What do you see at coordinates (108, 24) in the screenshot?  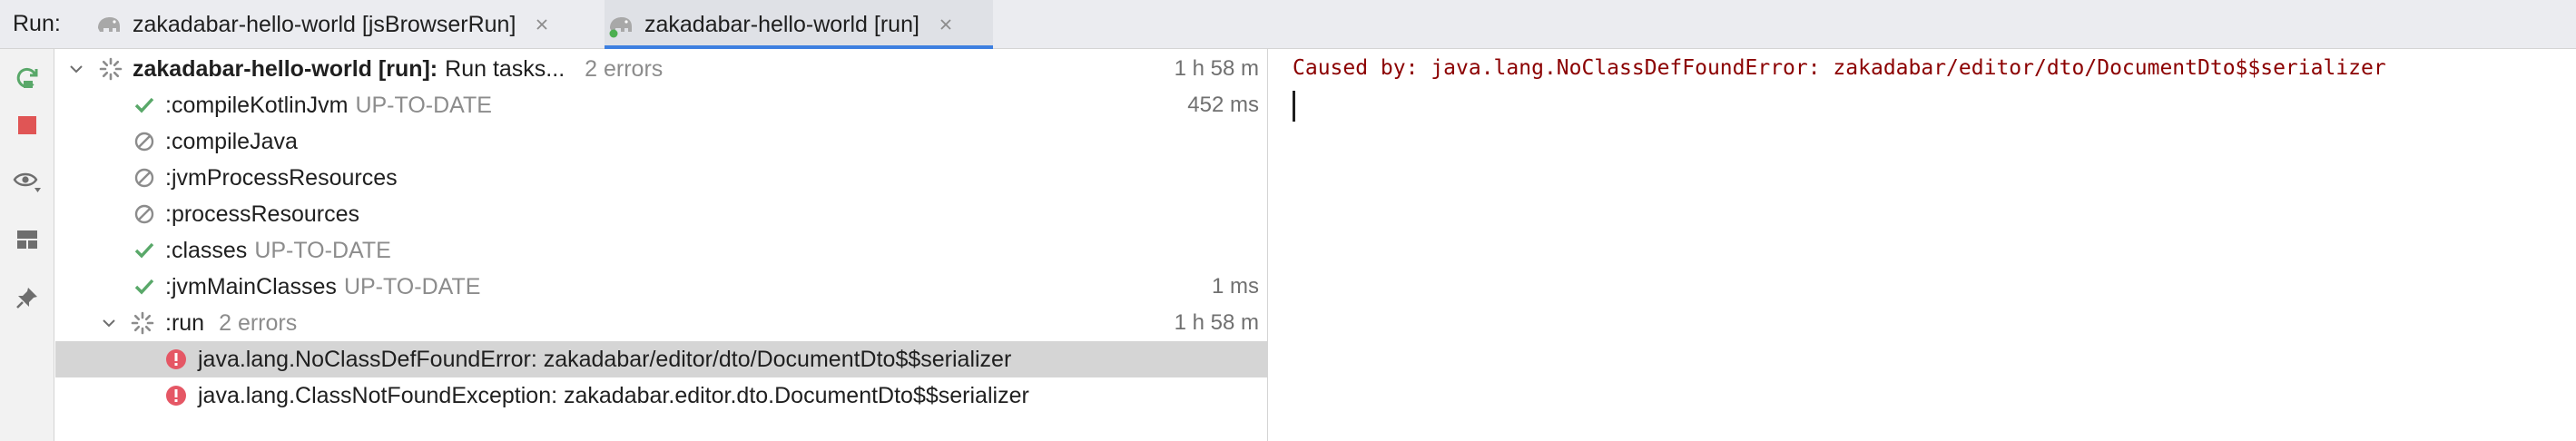 I see `gradle-elephant-icon` at bounding box center [108, 24].